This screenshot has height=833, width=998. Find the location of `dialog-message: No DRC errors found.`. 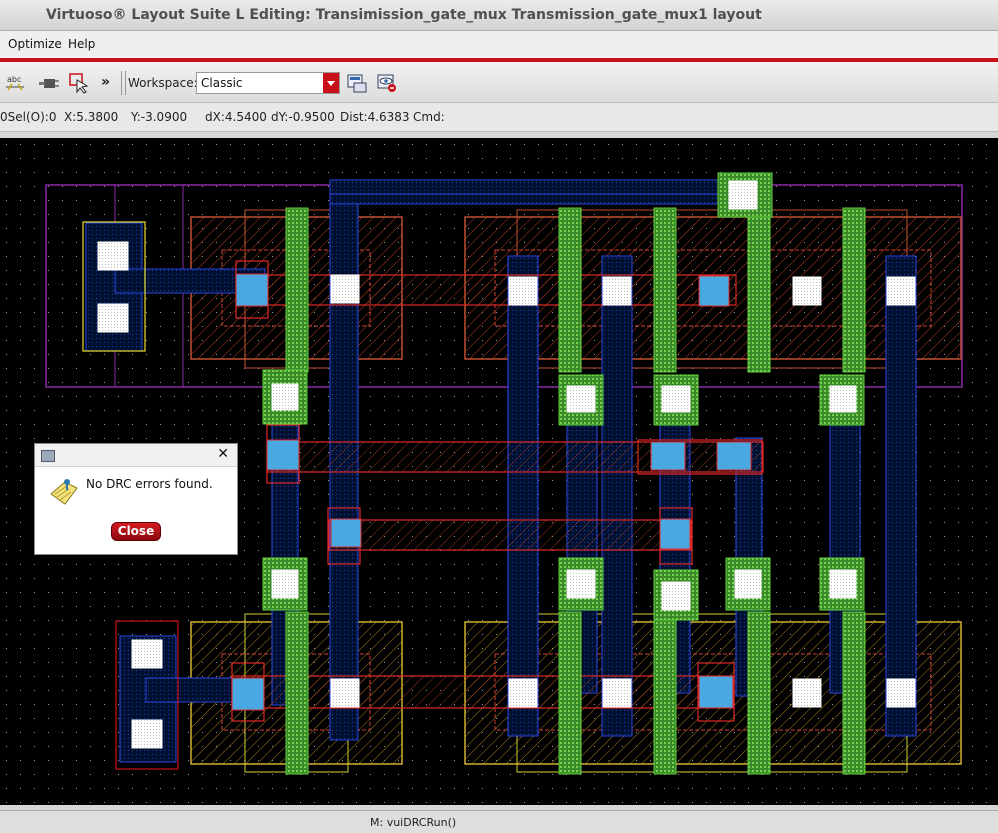

dialog-message: No DRC errors found. is located at coordinates (149, 484).